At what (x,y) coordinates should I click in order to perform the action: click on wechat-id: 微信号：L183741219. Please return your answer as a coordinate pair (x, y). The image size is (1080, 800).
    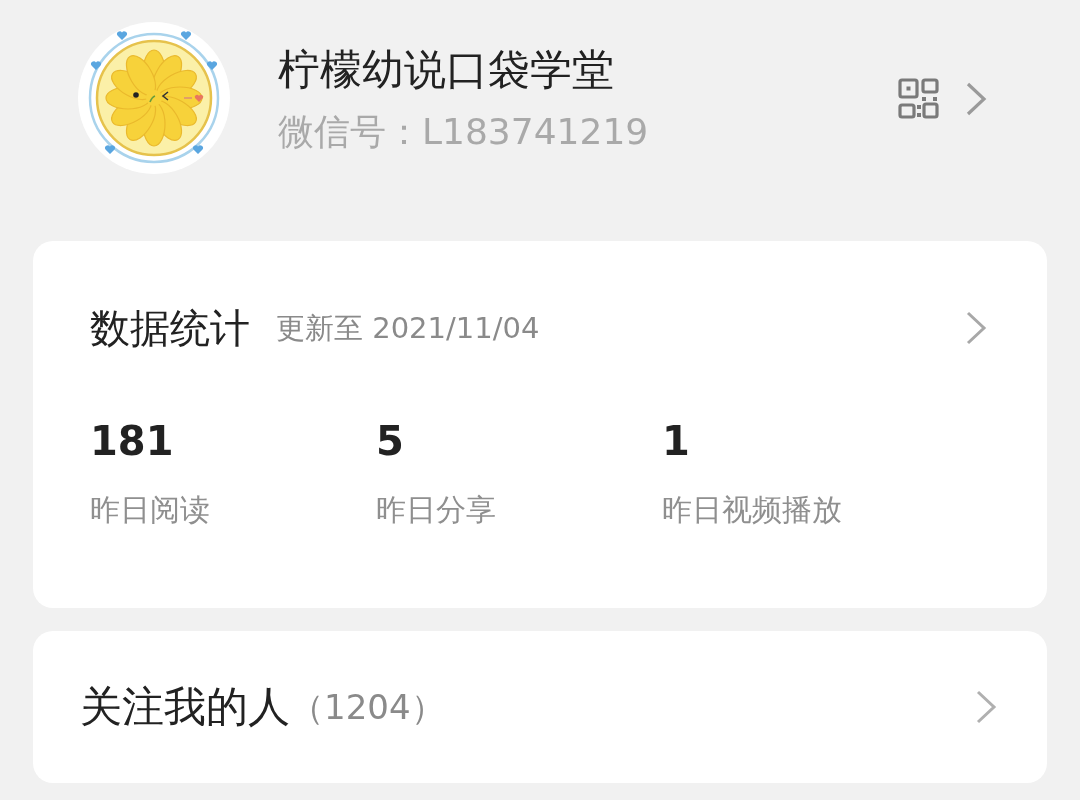
    Looking at the image, I should click on (463, 132).